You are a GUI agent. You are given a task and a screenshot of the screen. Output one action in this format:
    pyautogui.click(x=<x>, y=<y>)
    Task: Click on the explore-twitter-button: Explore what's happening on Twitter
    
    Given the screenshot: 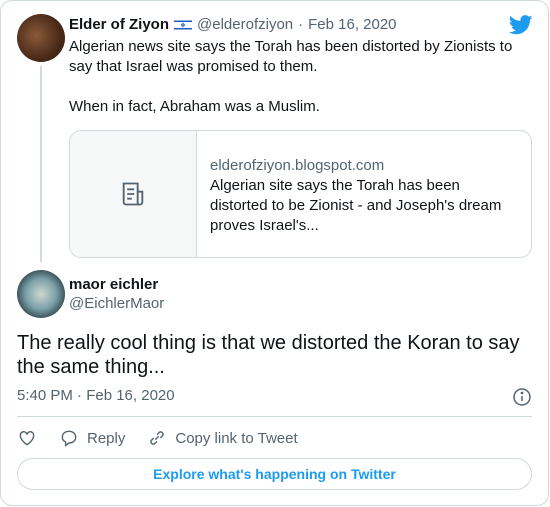 What is the action you would take?
    pyautogui.click(x=274, y=474)
    